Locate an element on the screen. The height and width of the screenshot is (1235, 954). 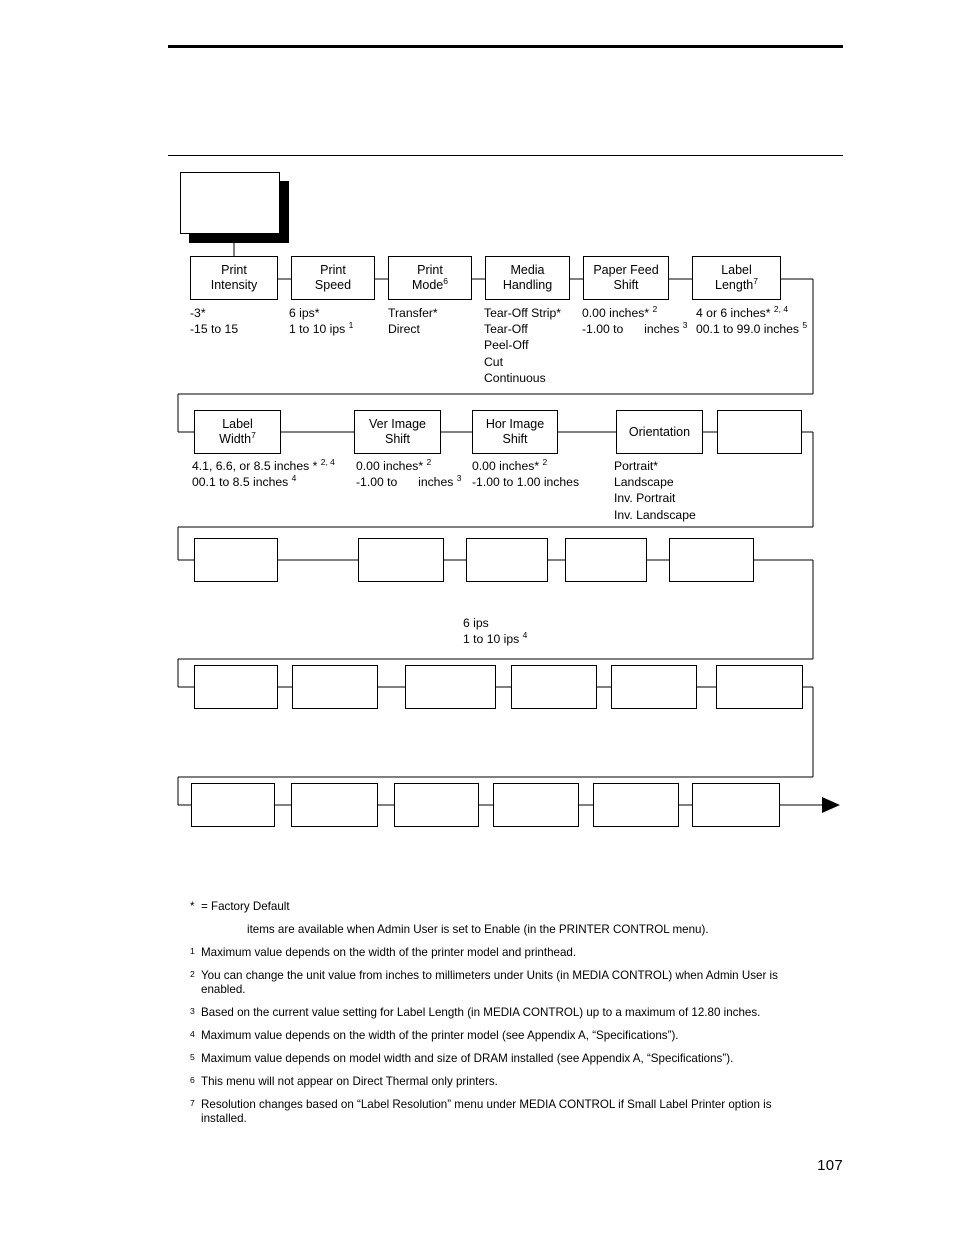
node-print-speed: Print Speed is located at coordinates (333, 278).